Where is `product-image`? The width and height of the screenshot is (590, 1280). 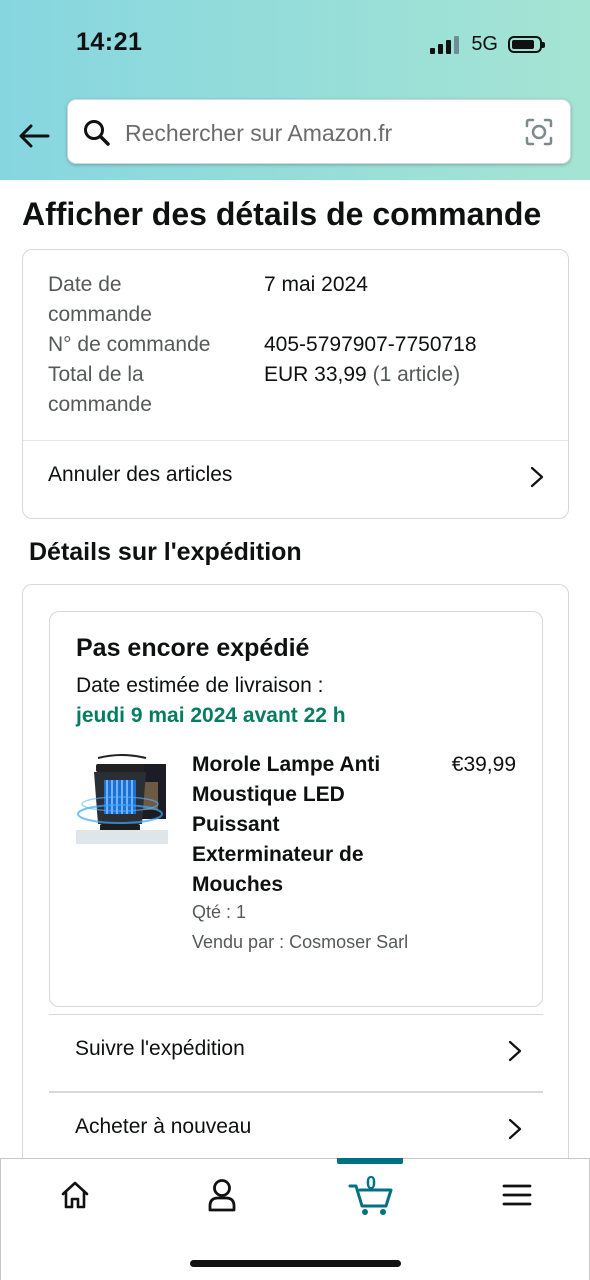 product-image is located at coordinates (122, 798).